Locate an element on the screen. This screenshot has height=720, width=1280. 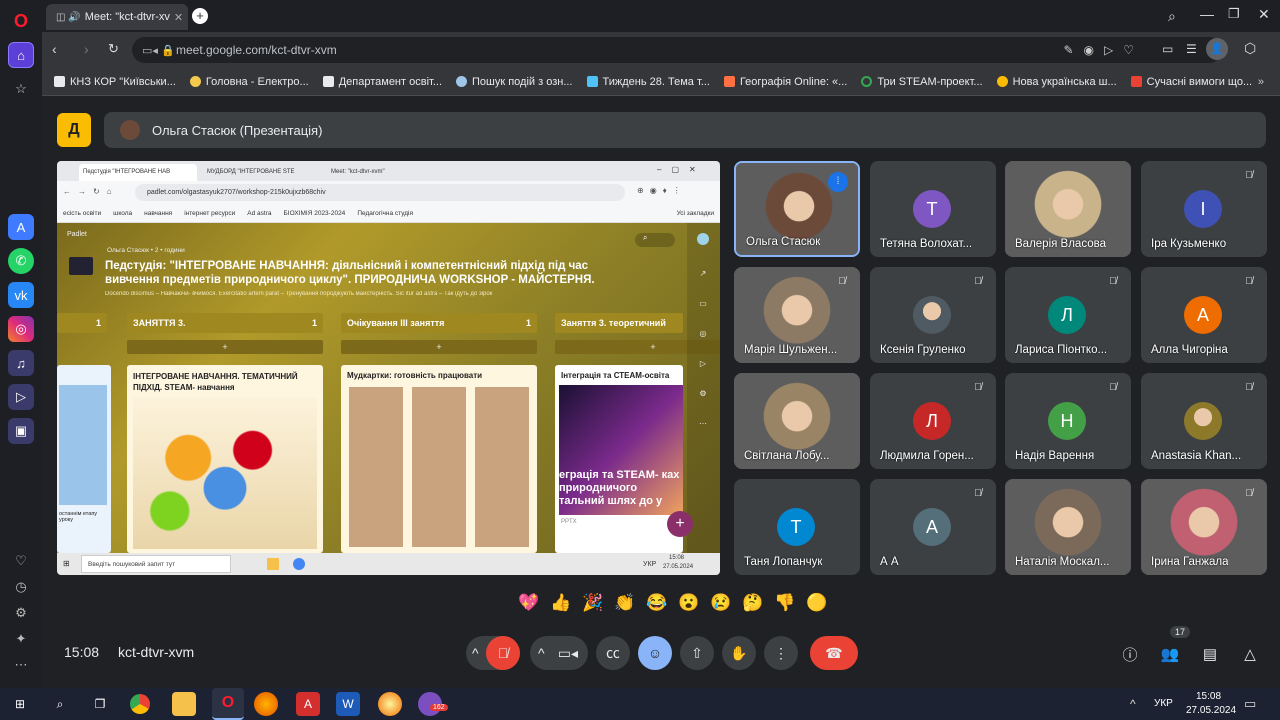
participant-tile: Н Надія Варення 🎙̸ is located at coordinates (1068, 421).